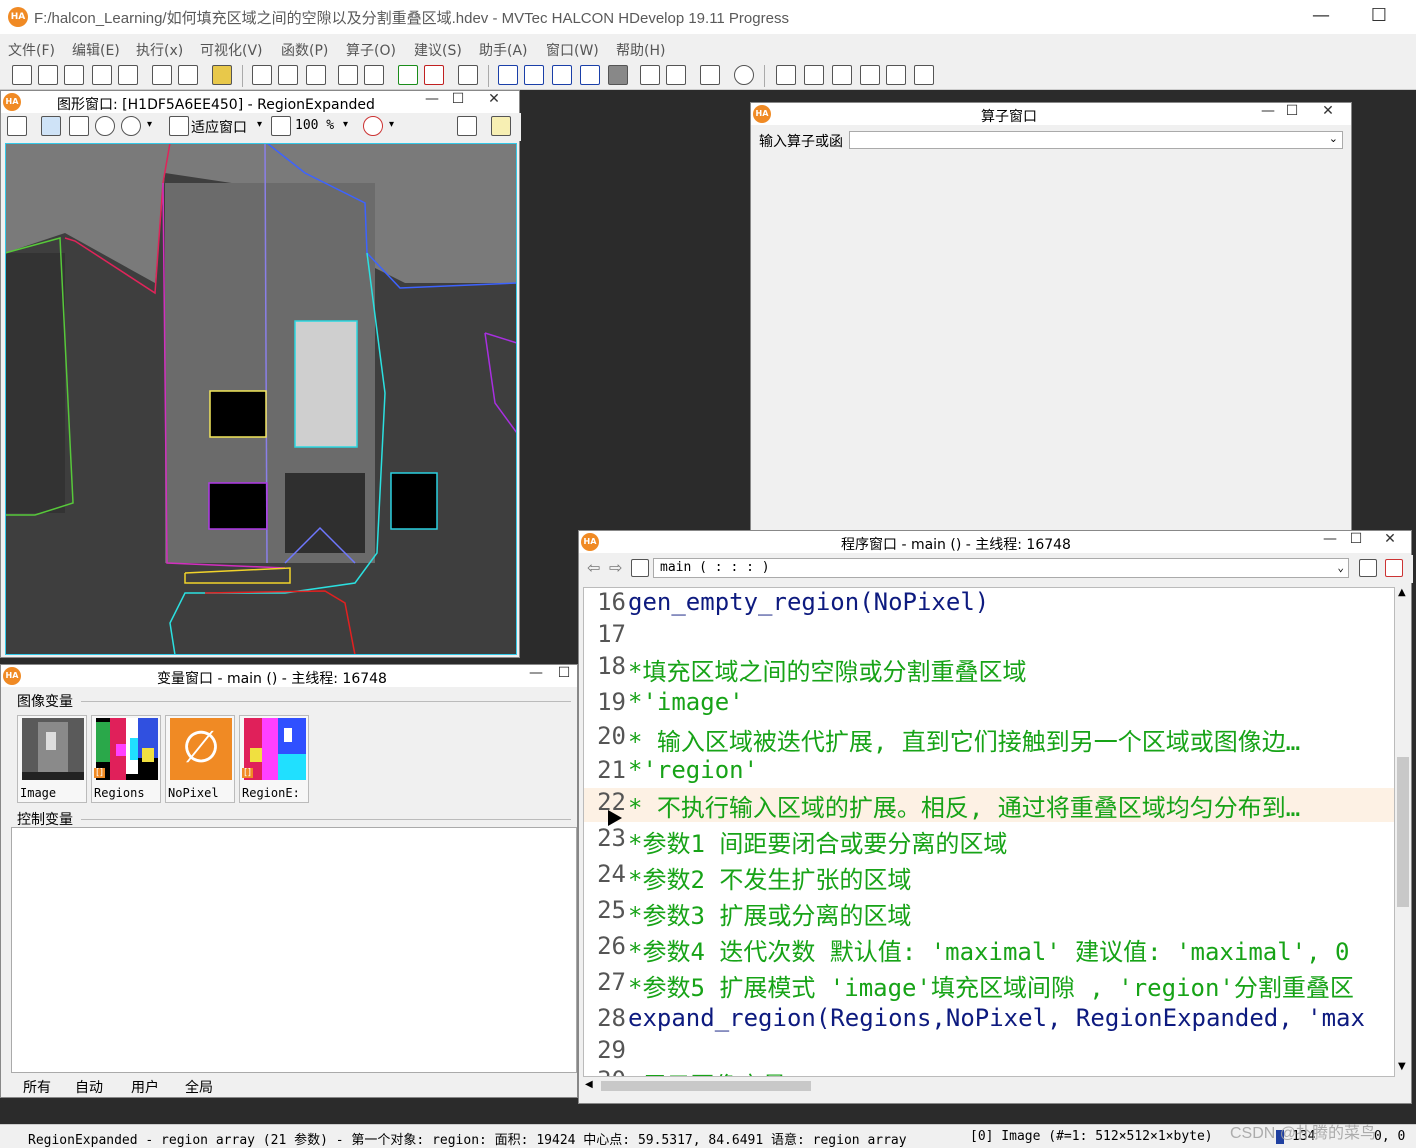 The width and height of the screenshot is (1416, 1148). I want to click on step-over-icon, so click(188, 75).